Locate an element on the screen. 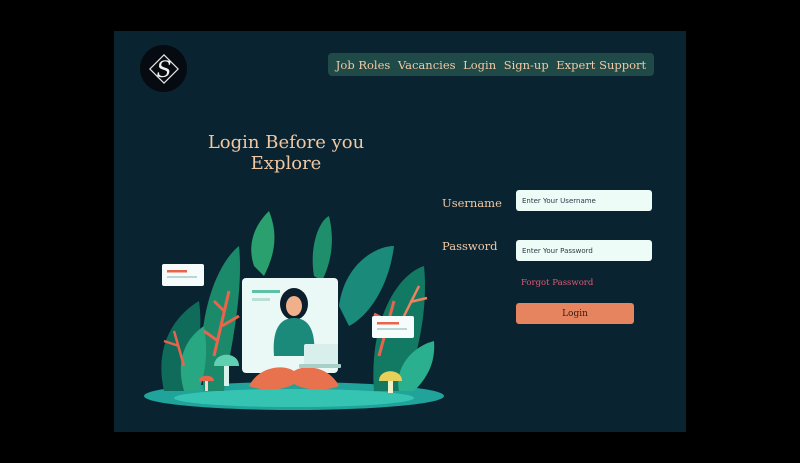  page-title-line2: Explore is located at coordinates (286, 163).